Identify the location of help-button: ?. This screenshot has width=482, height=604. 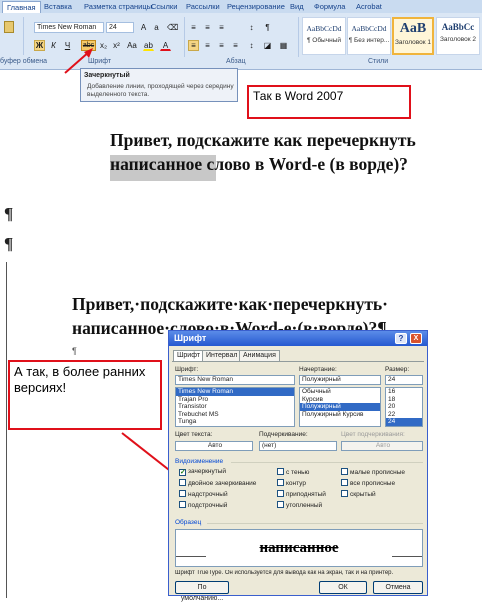
(401, 338).